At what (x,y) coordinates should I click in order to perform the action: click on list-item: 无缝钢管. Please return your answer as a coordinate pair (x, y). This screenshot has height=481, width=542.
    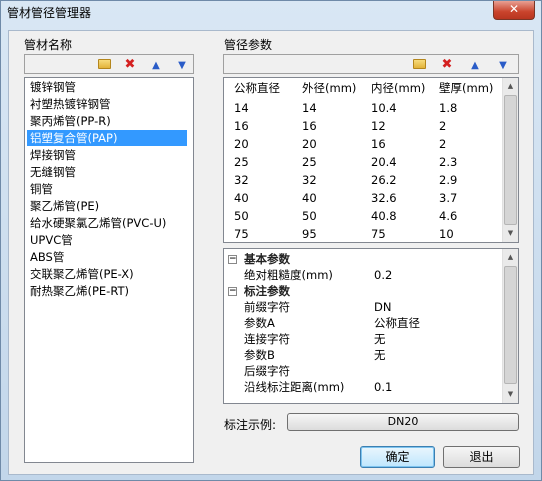
    Looking at the image, I should click on (109, 172).